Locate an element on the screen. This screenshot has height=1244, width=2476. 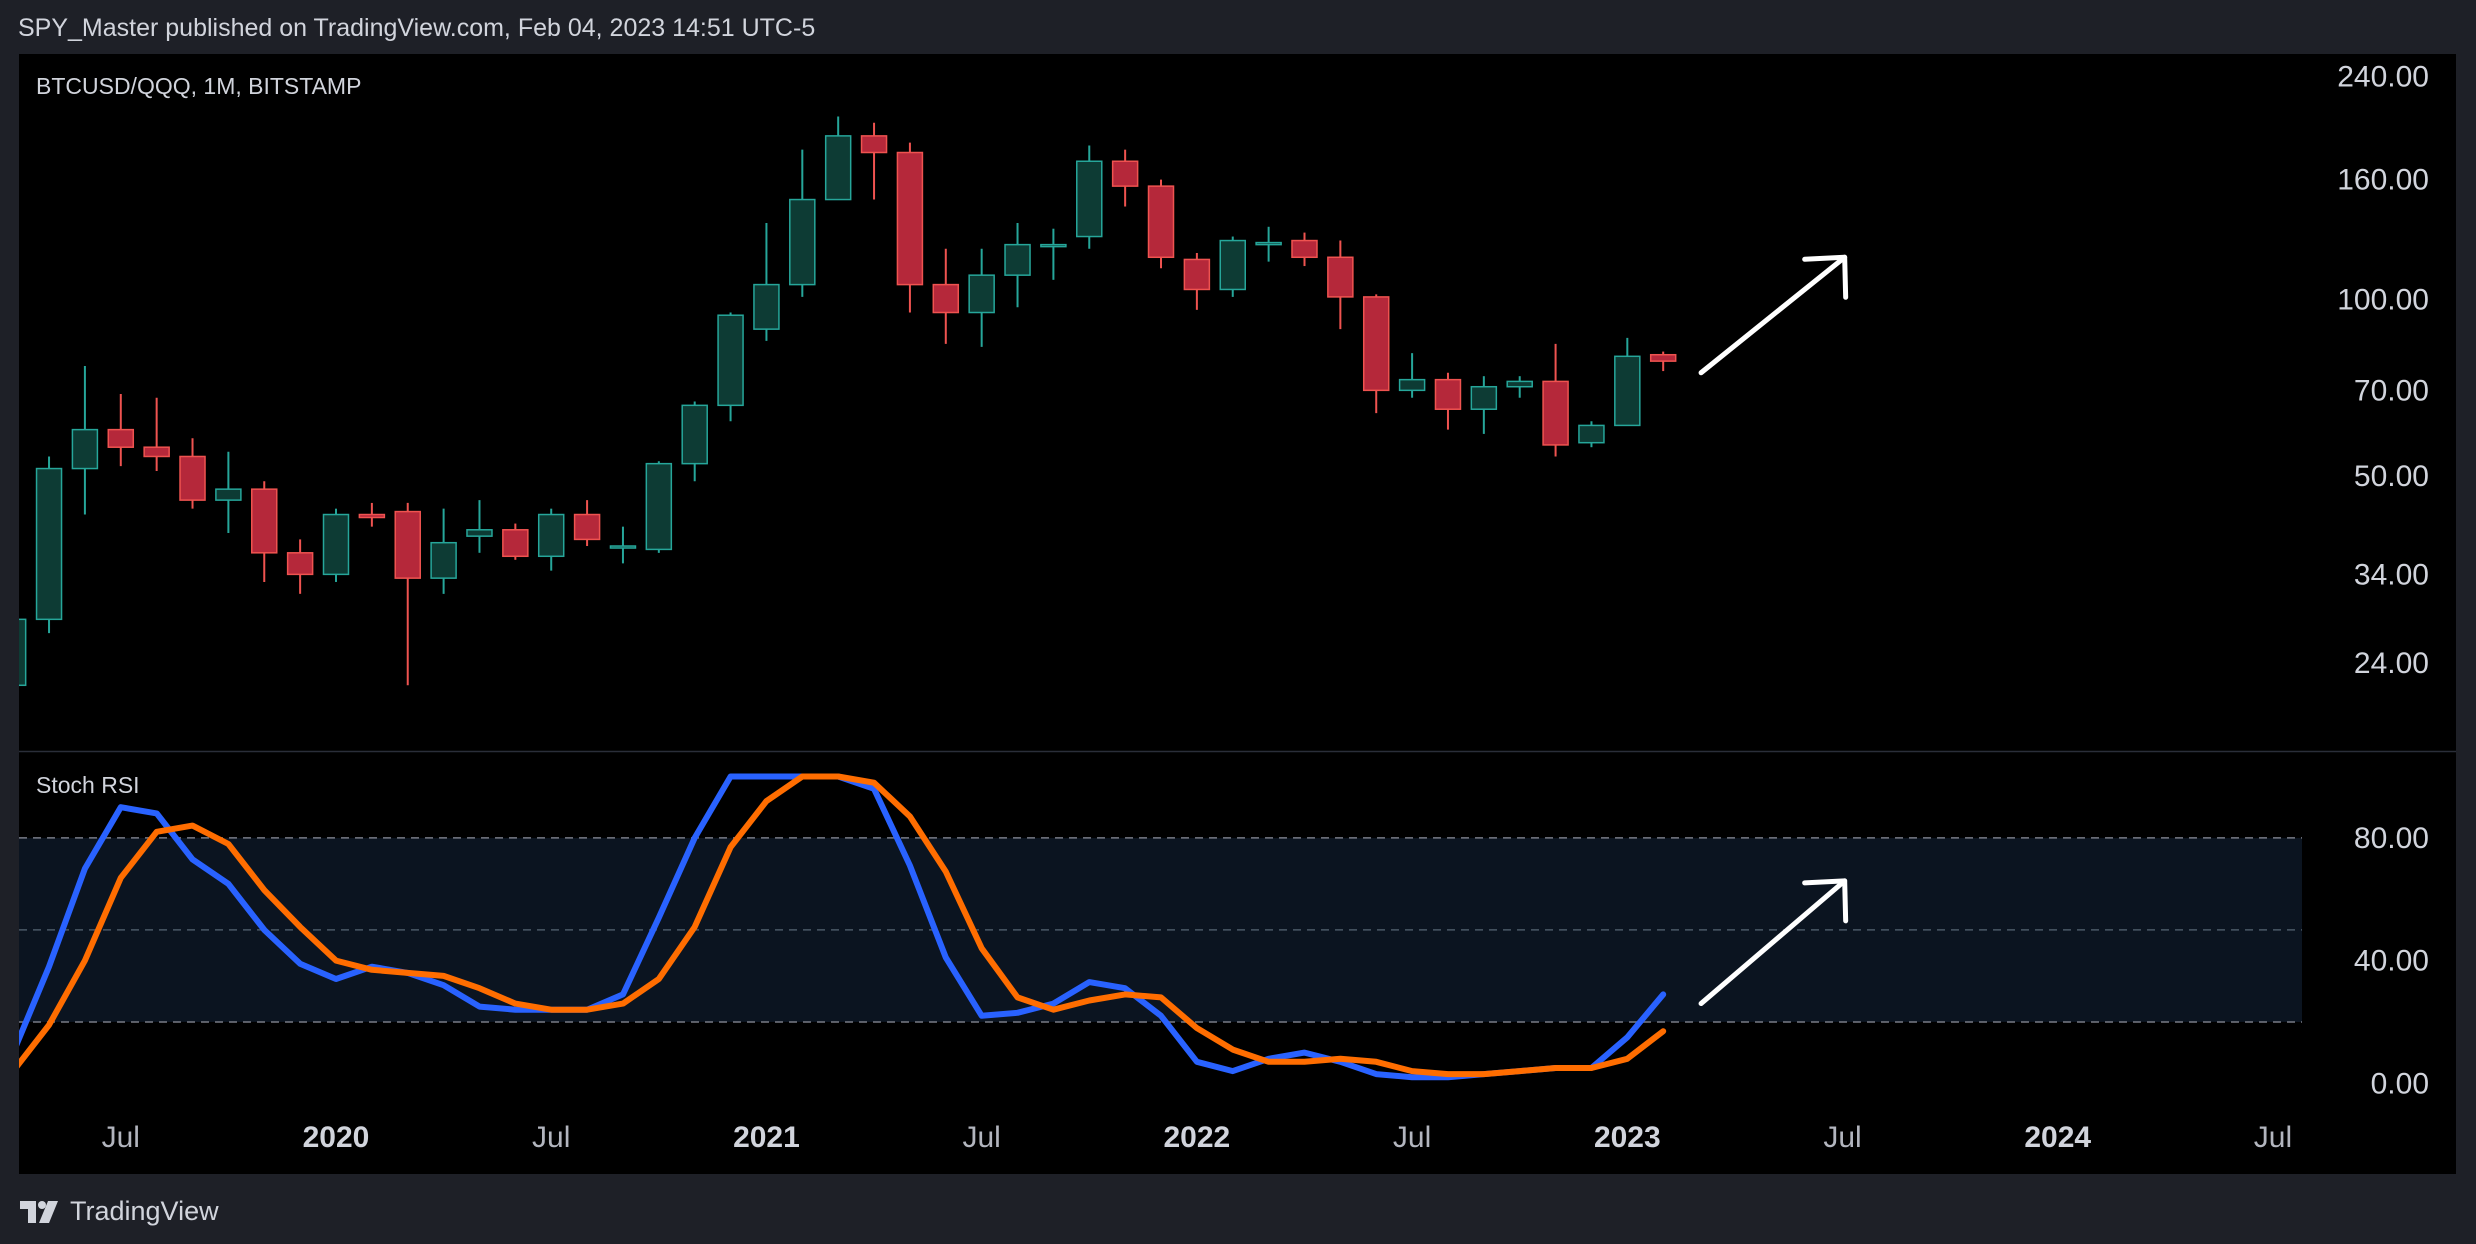
stoch-axis-label: 0.00 is located at coordinates (2400, 1083).